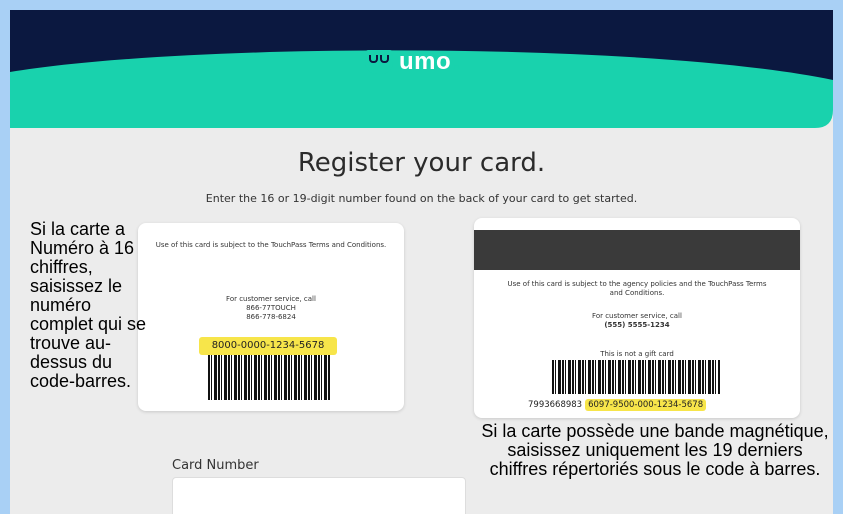 Image resolution: width=843 pixels, height=514 pixels. Describe the element at coordinates (637, 250) in the screenshot. I see `magnetic-stripe` at that location.